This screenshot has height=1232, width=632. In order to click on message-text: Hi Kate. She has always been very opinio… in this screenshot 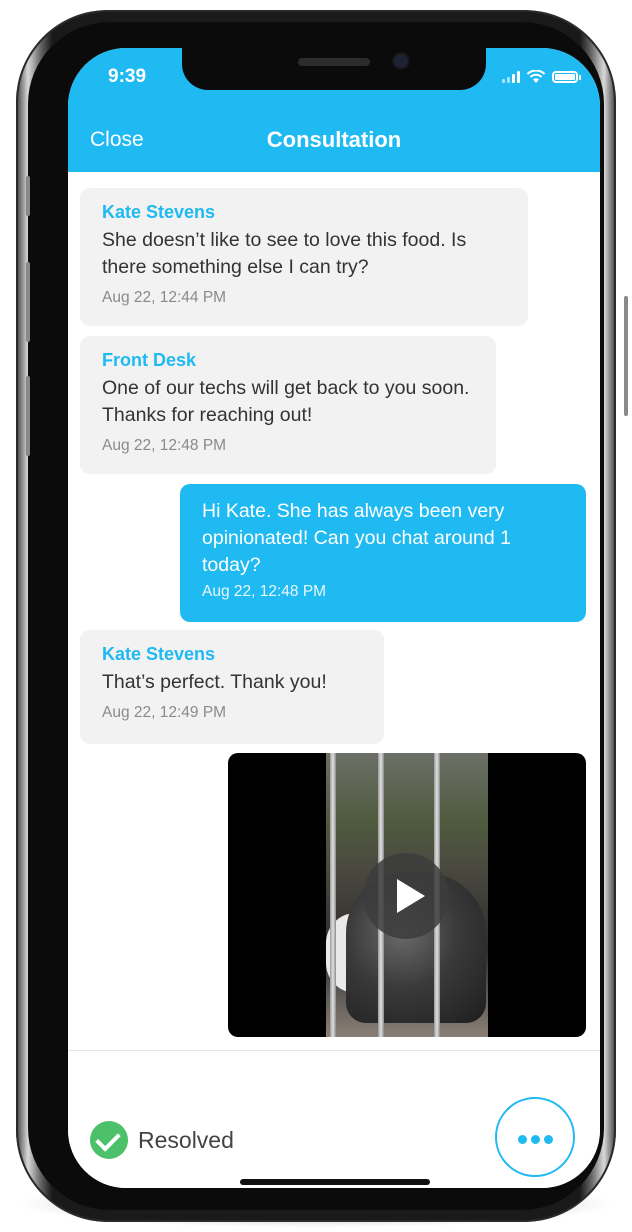, I will do `click(356, 538)`.